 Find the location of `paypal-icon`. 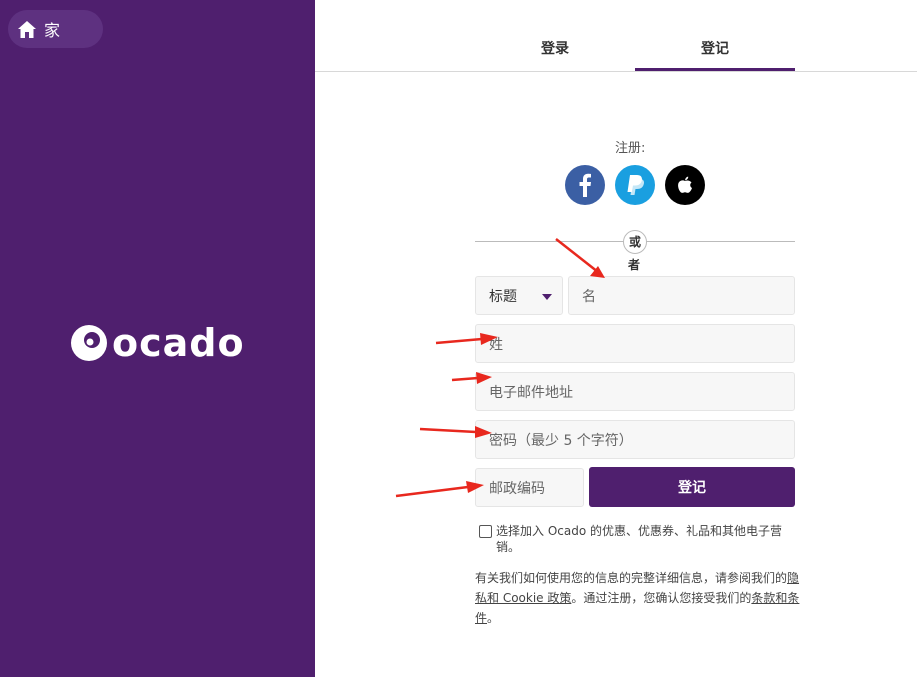

paypal-icon is located at coordinates (636, 185).